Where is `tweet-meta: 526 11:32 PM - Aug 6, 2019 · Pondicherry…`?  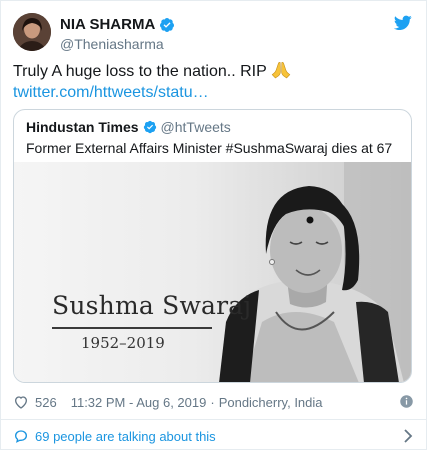
tweet-meta: 526 11:32 PM - Aug 6, 2019 · Pondicherry… is located at coordinates (213, 402).